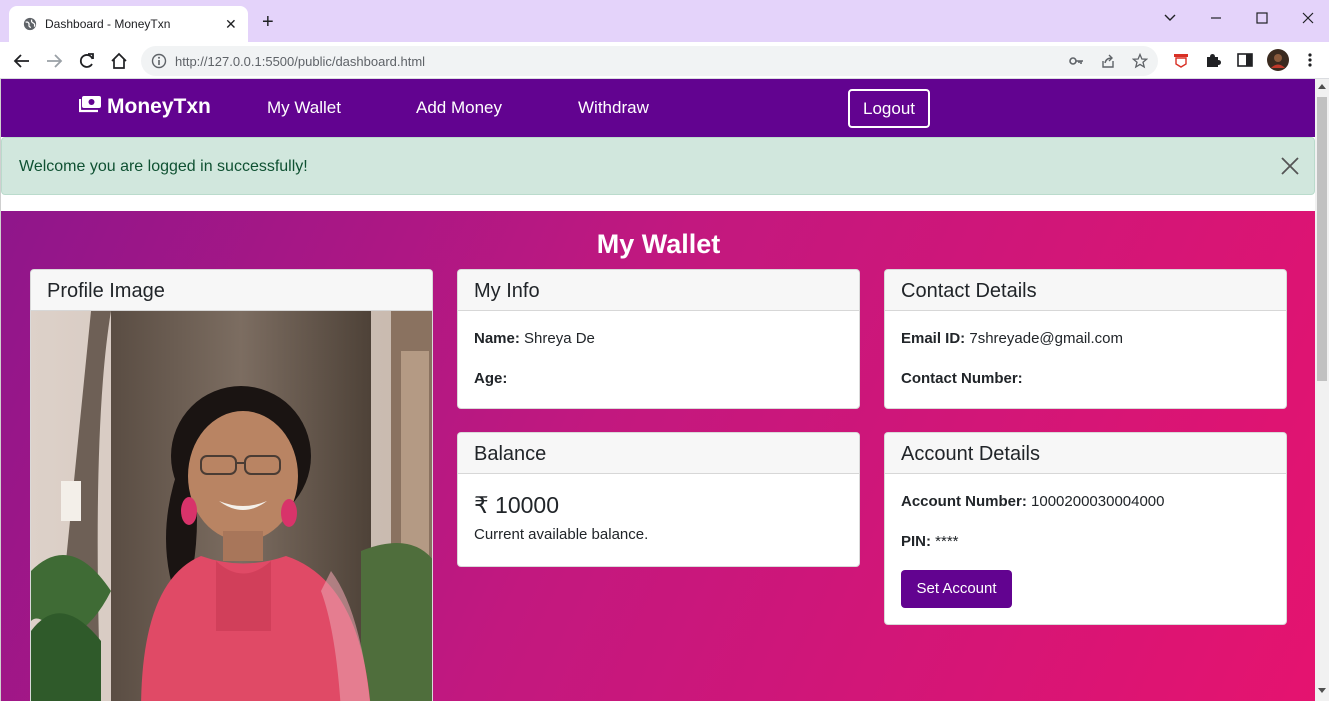  I want to click on account-number-row: Account Number: 1000200030004000, so click(1085, 510).